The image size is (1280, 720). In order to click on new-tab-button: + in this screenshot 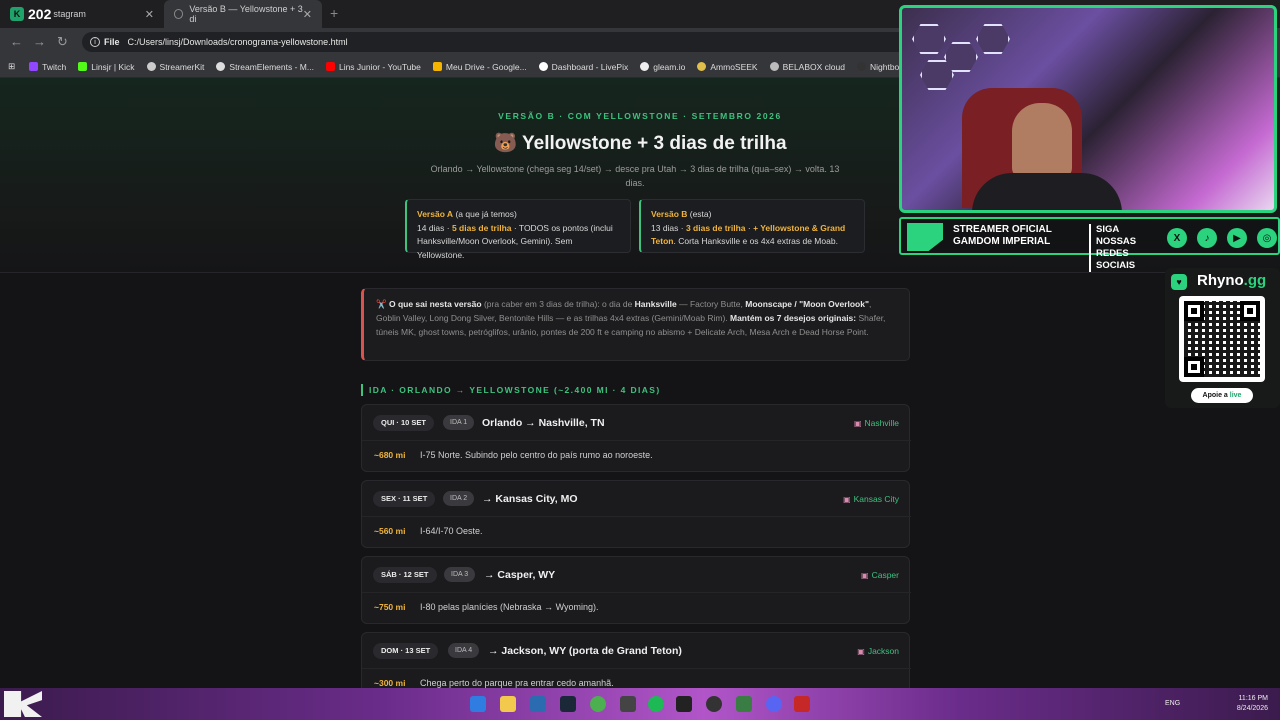, I will do `click(334, 13)`.